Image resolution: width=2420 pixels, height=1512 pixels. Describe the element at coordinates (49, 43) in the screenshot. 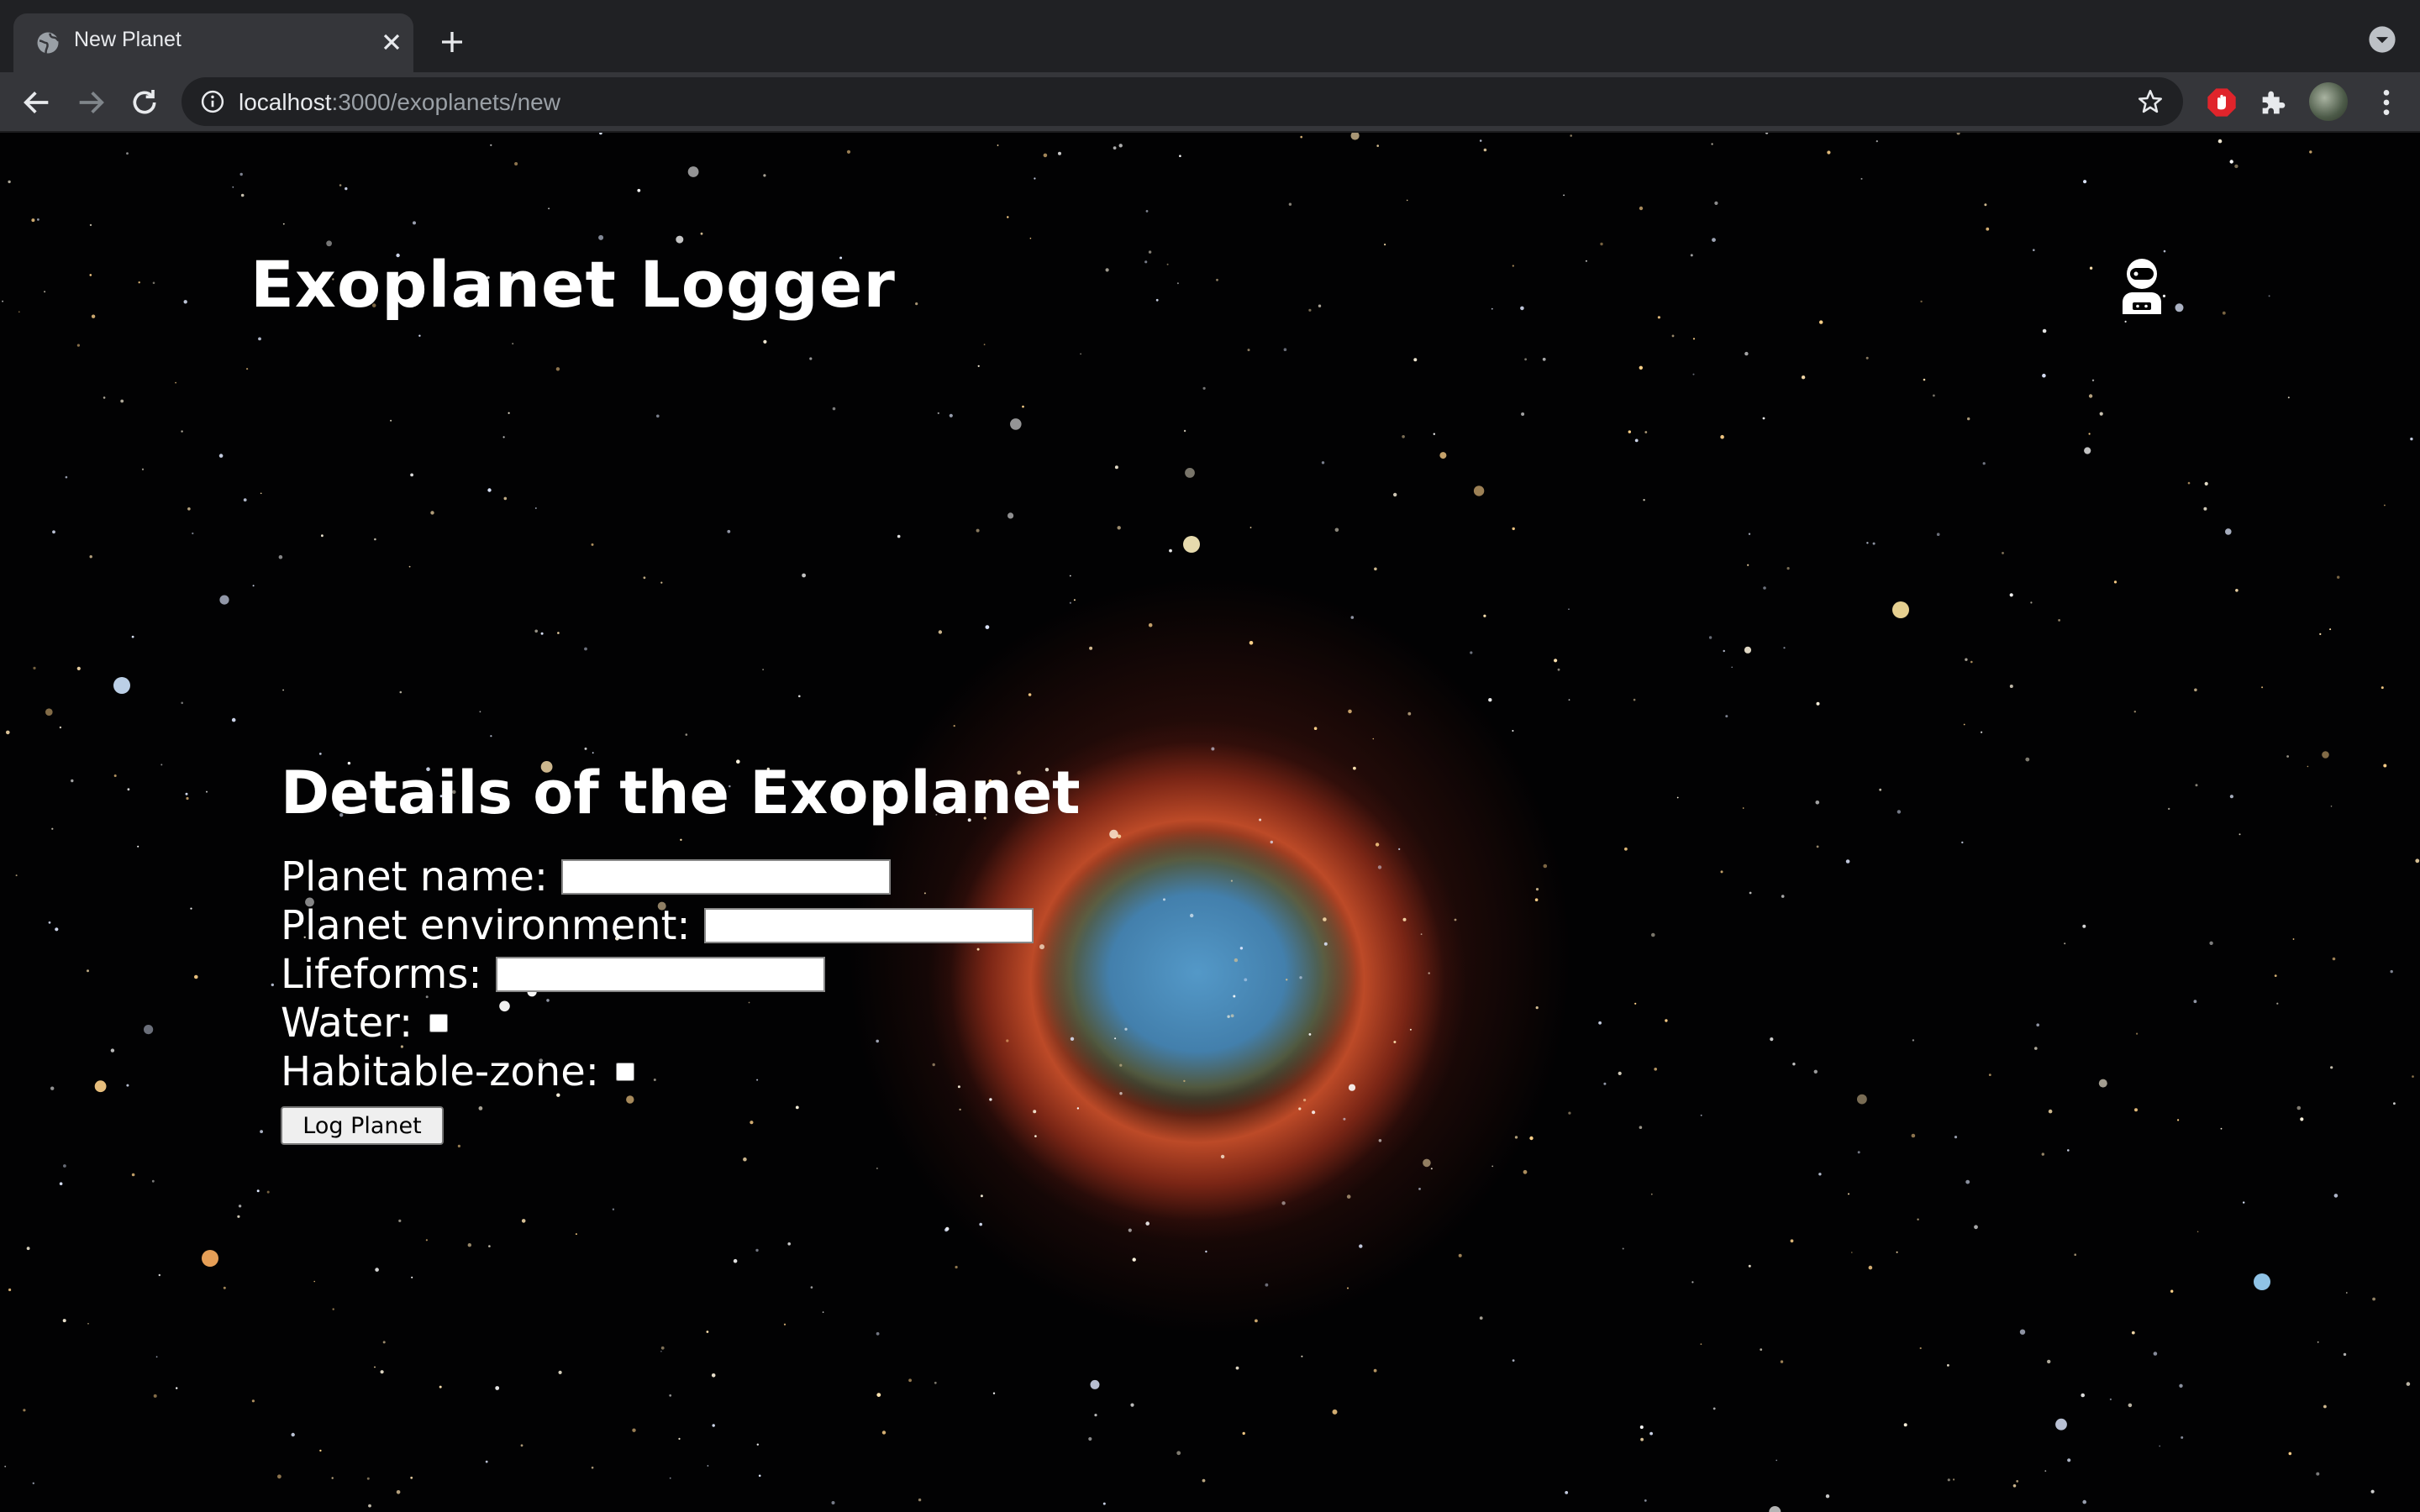

I see `globe-icon` at that location.